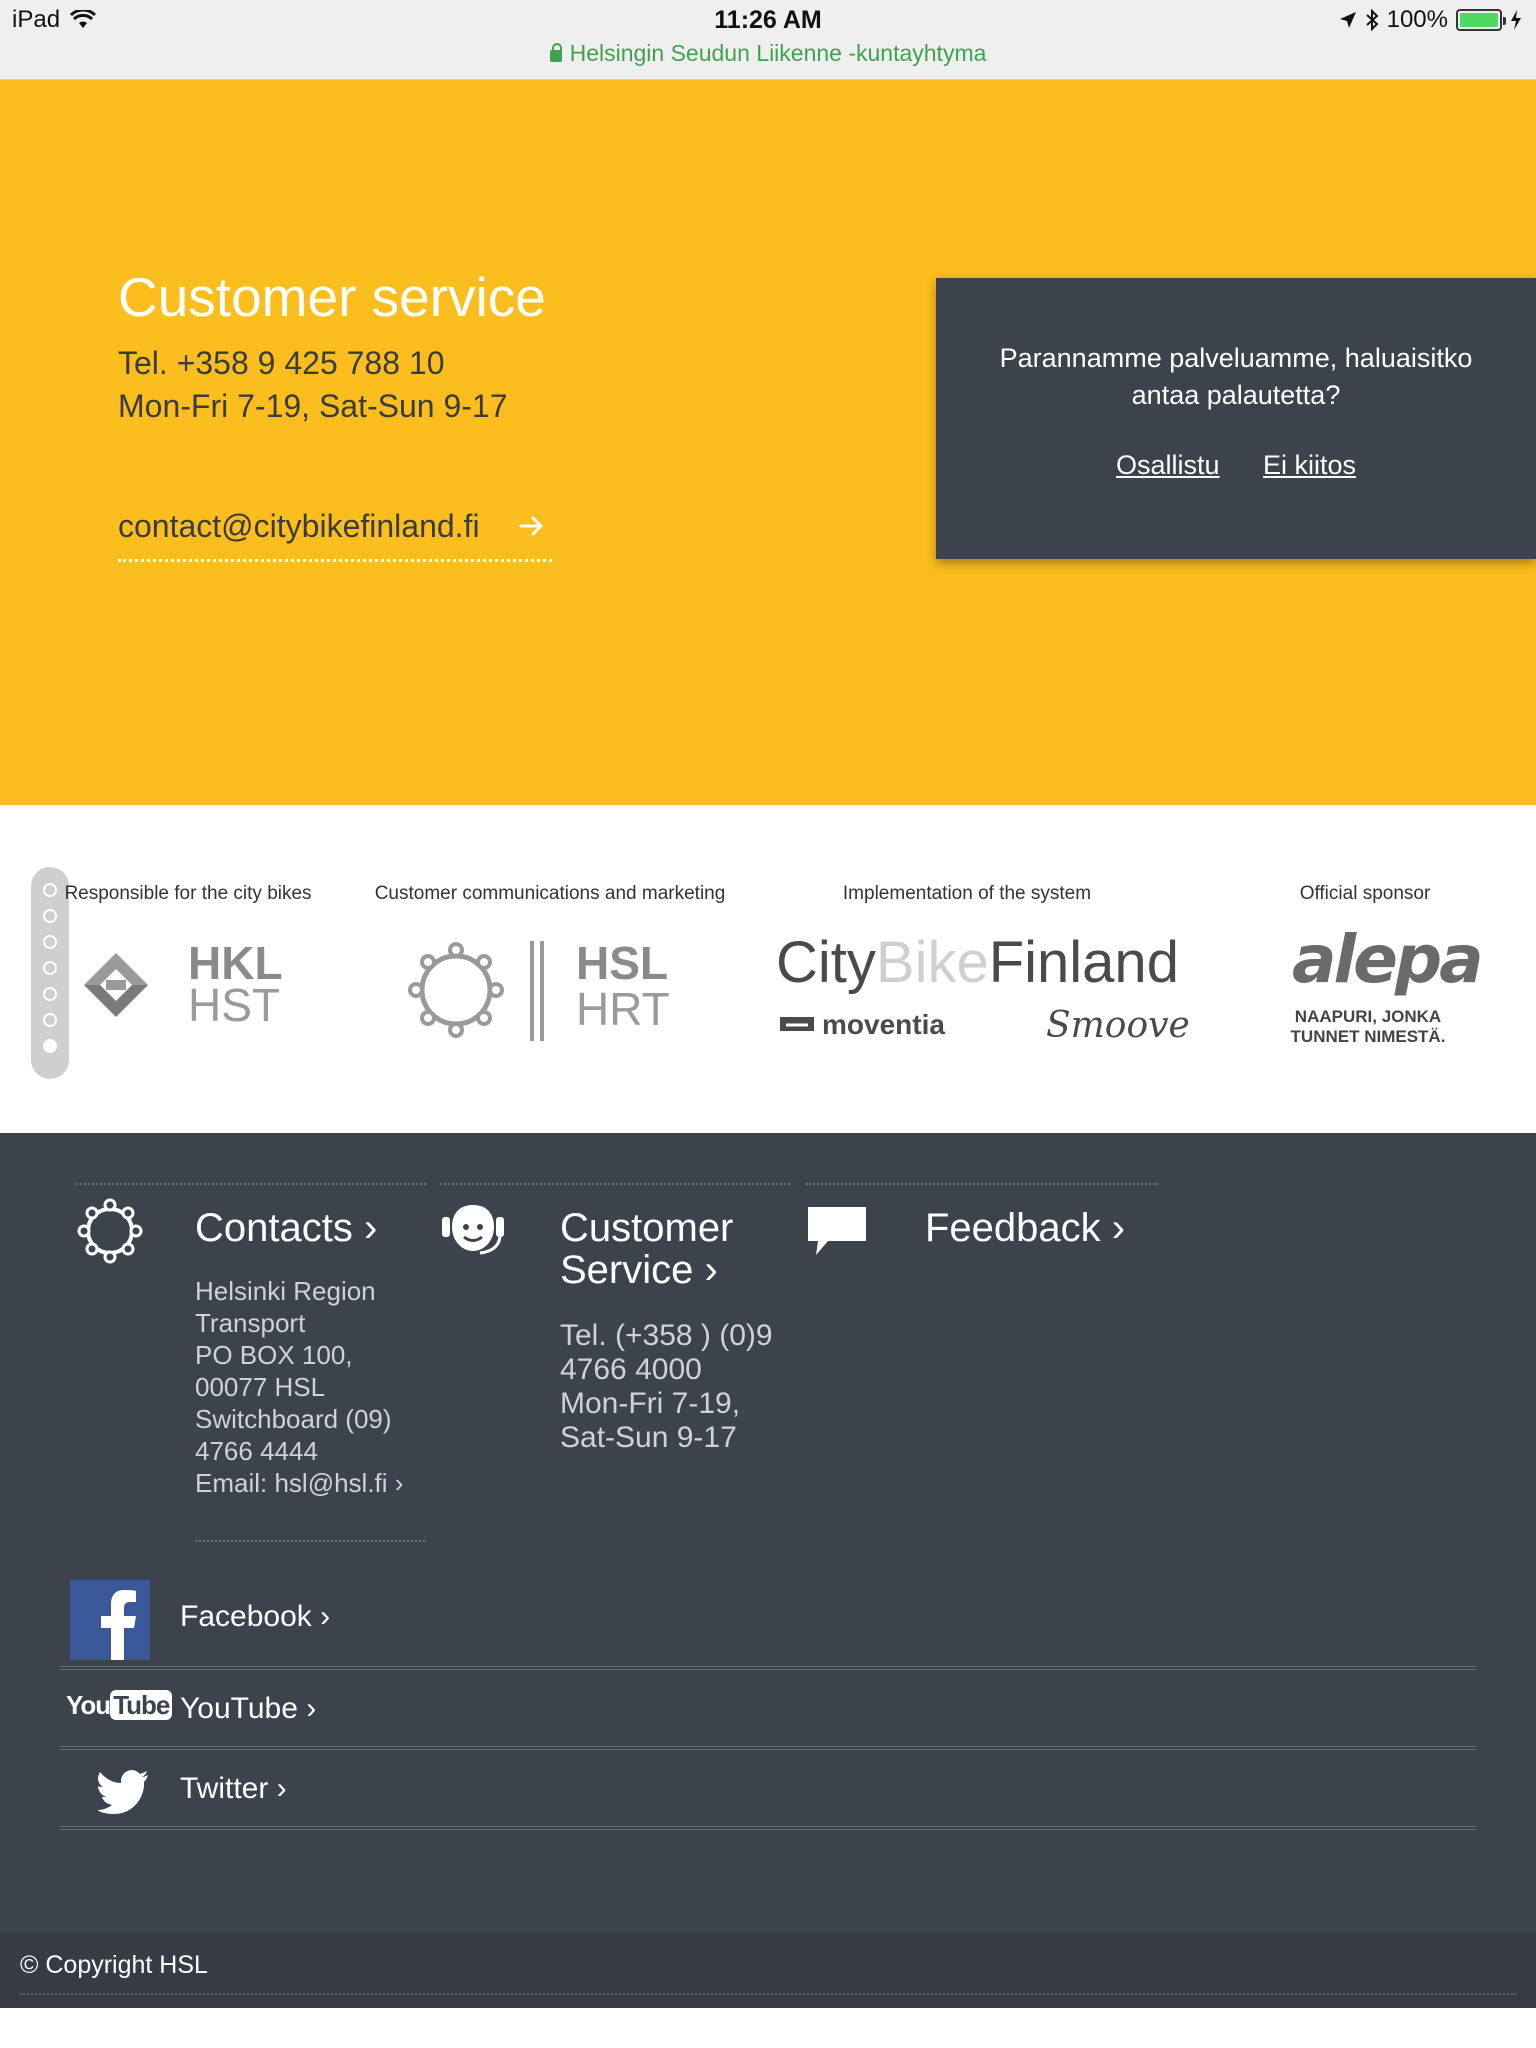 Image resolution: width=1536 pixels, height=2048 pixels. Describe the element at coordinates (456, 990) in the screenshot. I see `hsl-emblem-icon` at that location.